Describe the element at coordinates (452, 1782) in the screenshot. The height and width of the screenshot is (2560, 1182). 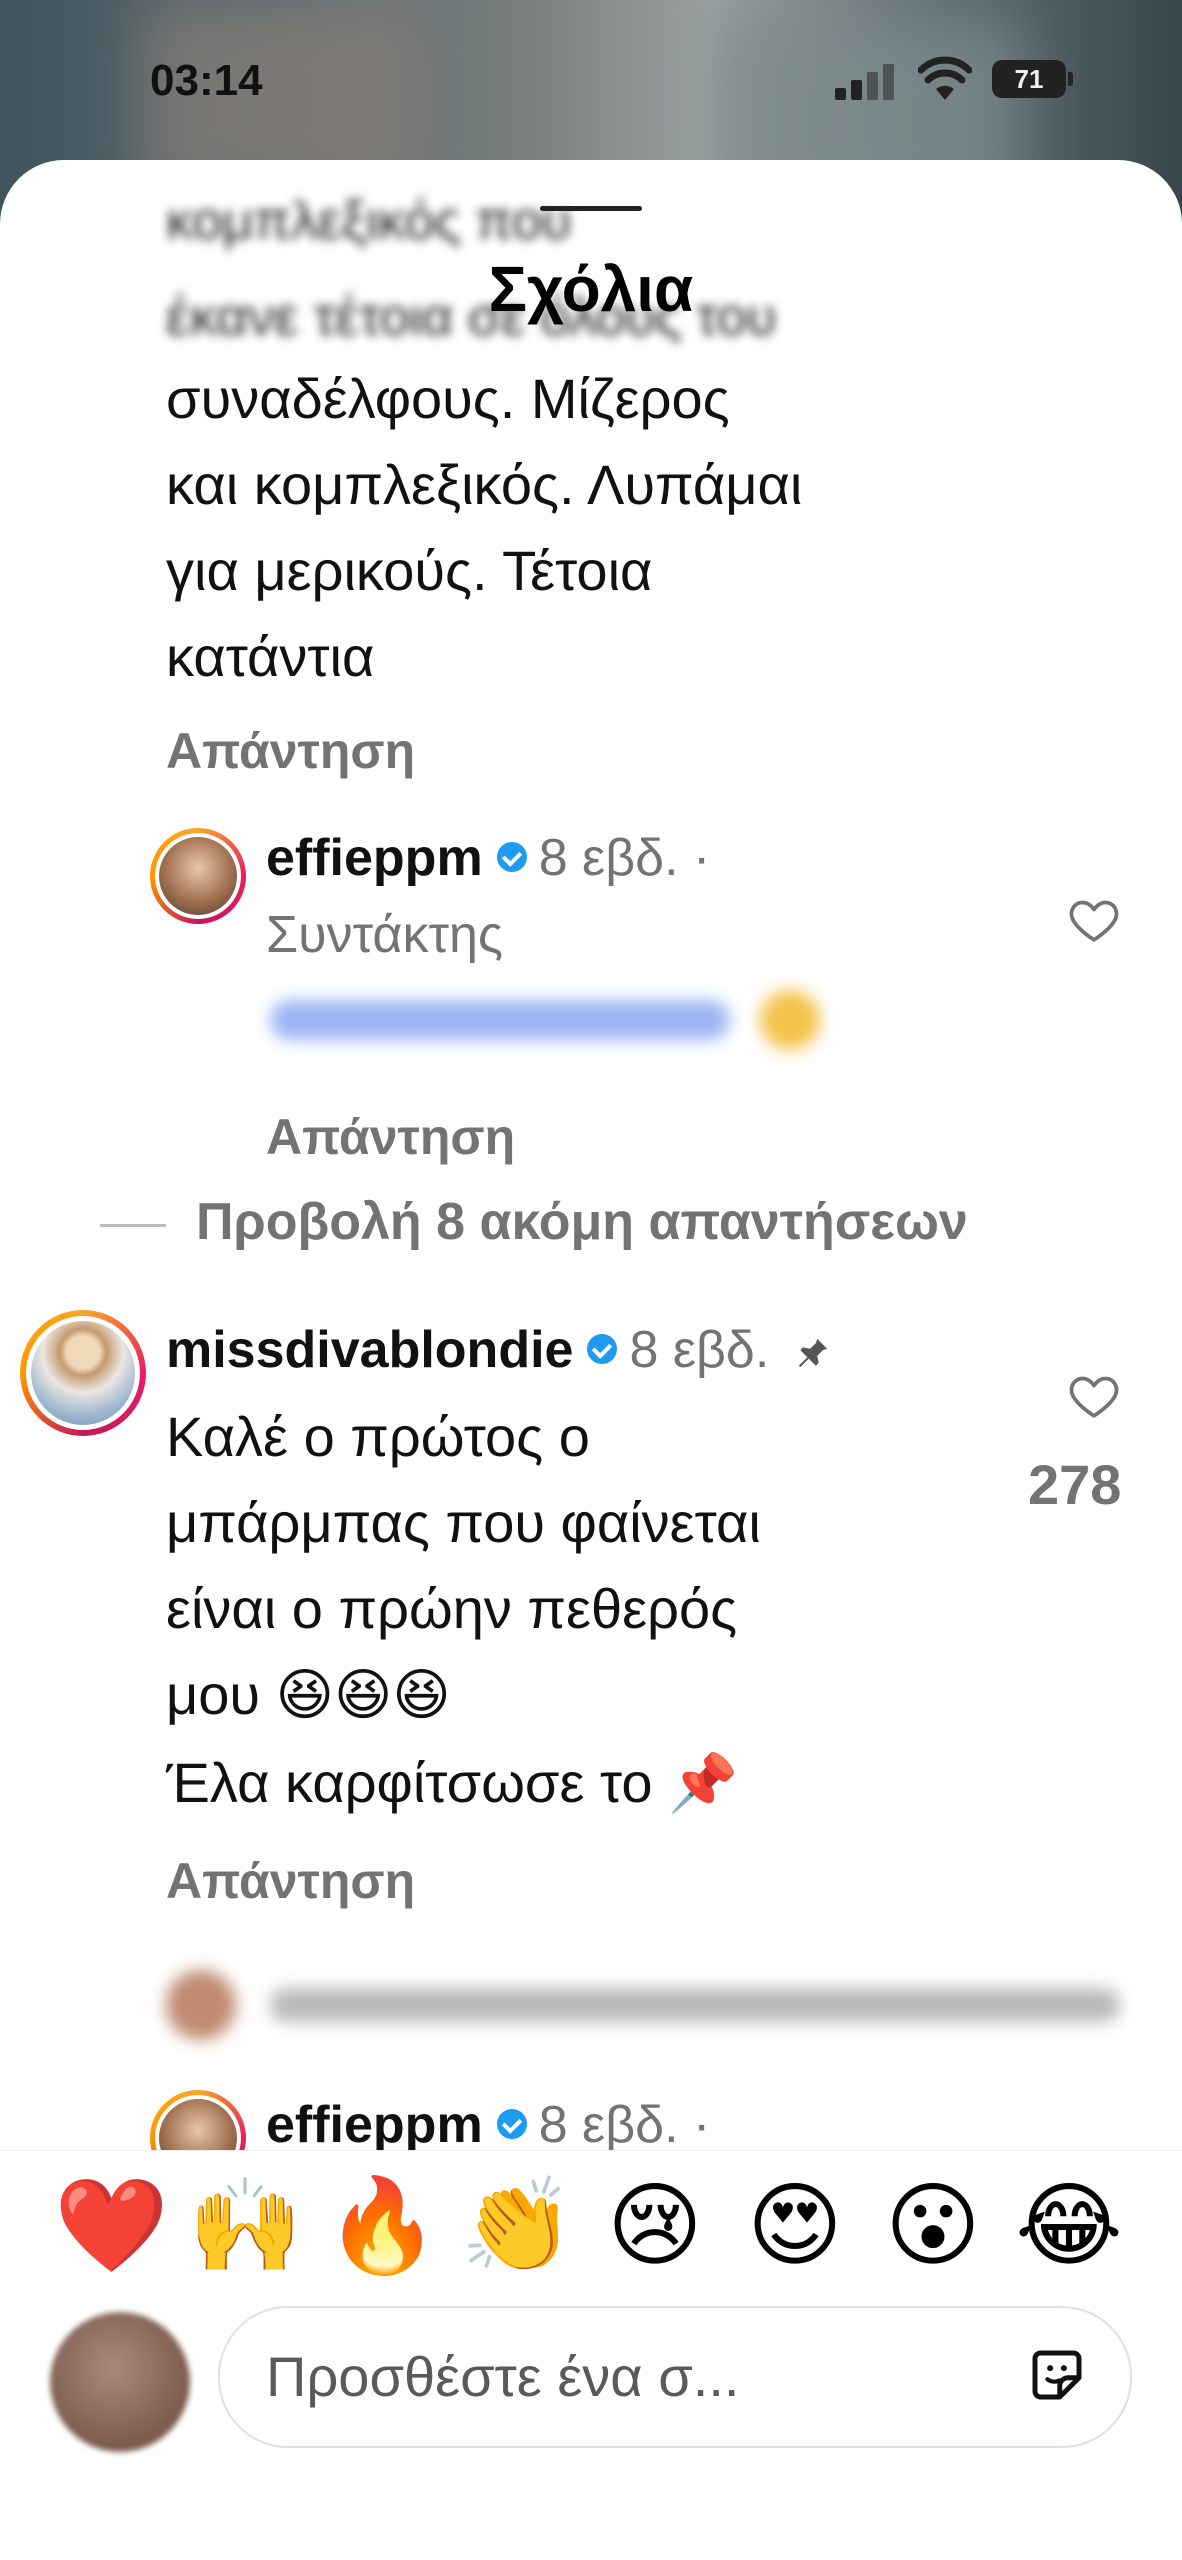
I see `comment-line: Έλα καρφίτσωσε το 📌` at that location.